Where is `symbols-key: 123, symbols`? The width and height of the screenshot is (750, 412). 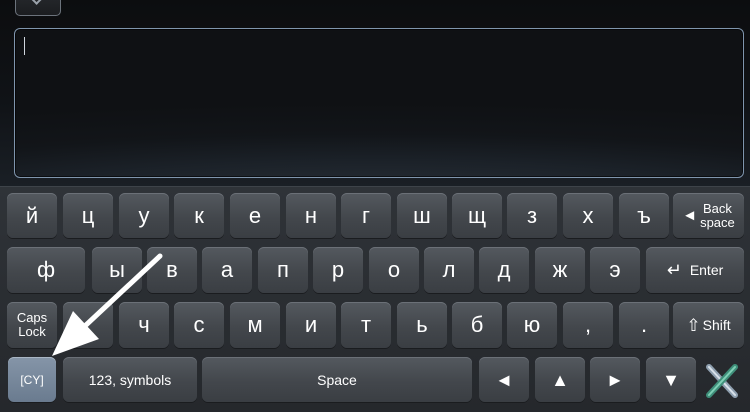
symbols-key: 123, symbols is located at coordinates (130, 379).